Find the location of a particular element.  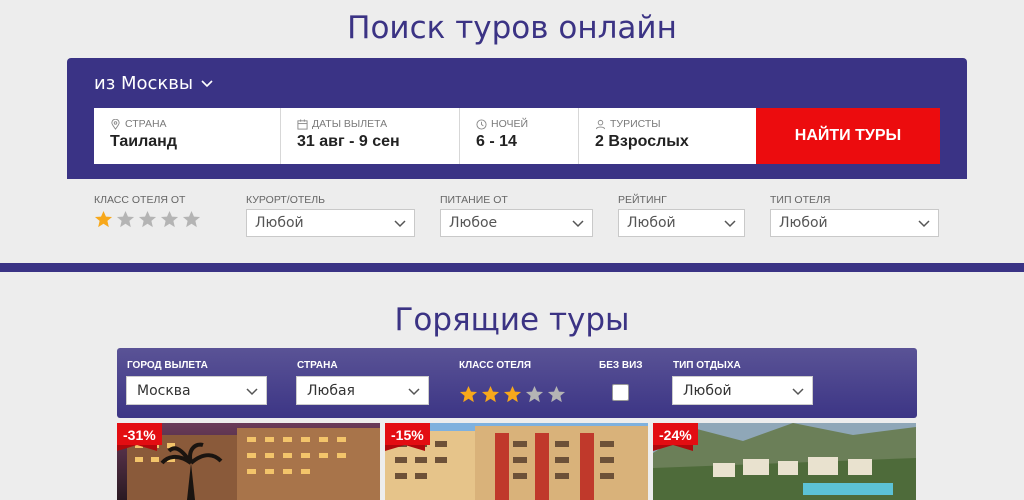

nights-label: НОЧЕЙ is located at coordinates (510, 124).